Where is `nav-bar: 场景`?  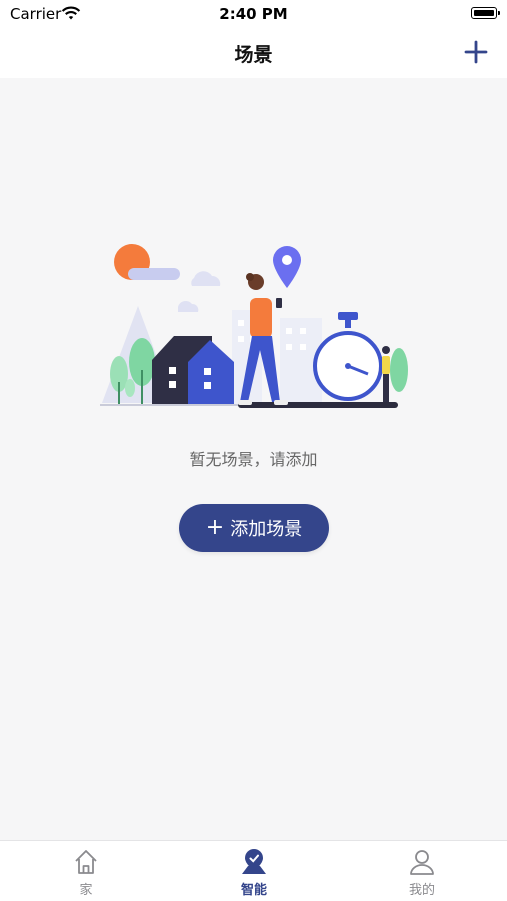
nav-bar: 场景 is located at coordinates (253, 53).